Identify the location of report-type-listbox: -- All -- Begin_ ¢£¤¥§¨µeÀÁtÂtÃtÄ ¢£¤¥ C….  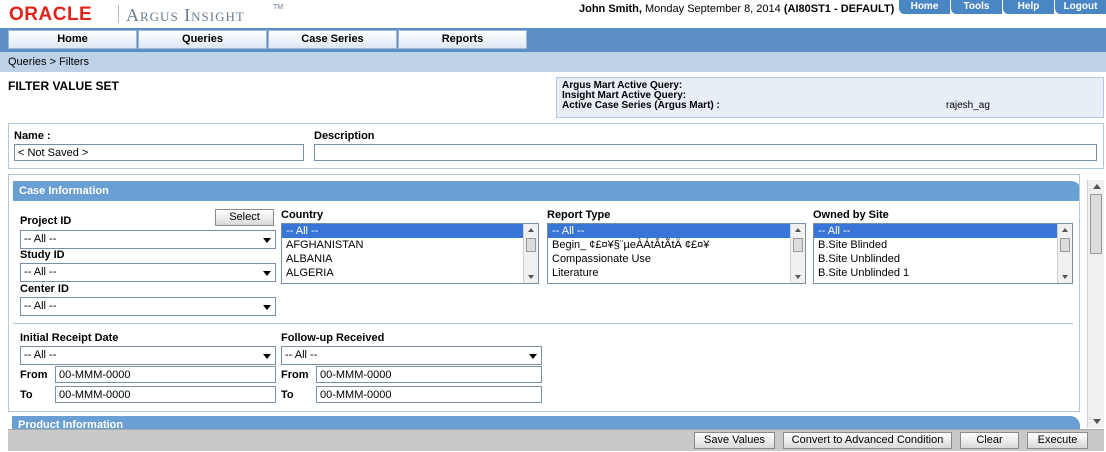
(676, 253).